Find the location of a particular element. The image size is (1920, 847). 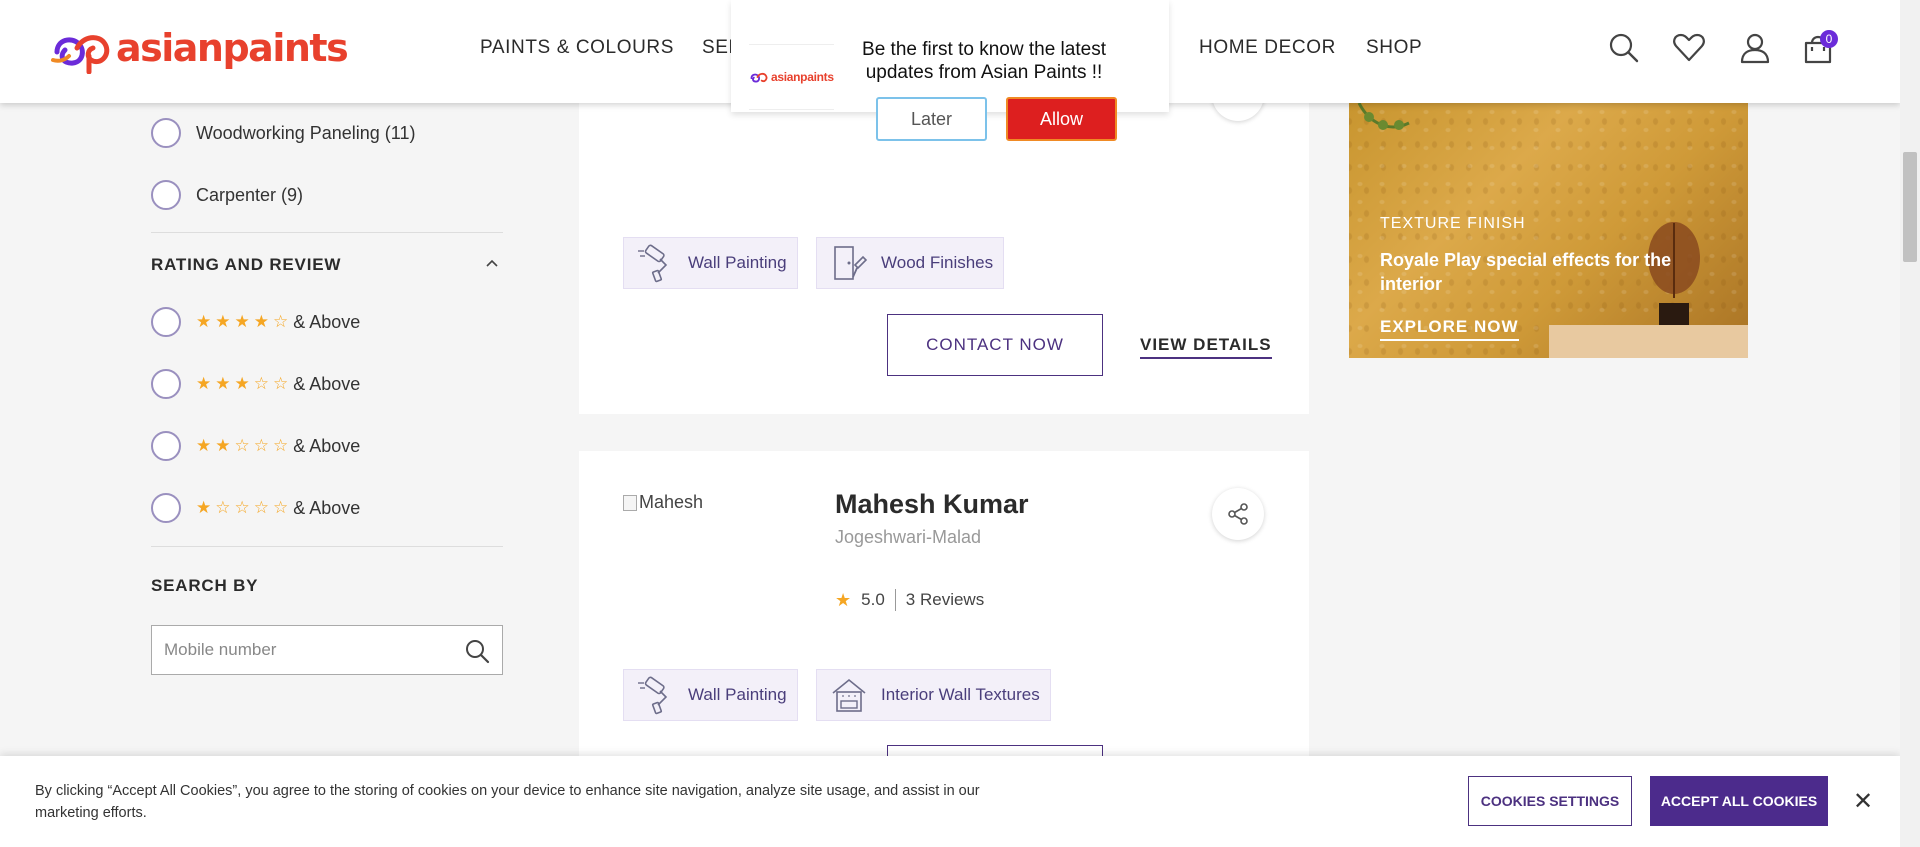

rating-option: ★★★☆☆ & Above is located at coordinates (255, 384).